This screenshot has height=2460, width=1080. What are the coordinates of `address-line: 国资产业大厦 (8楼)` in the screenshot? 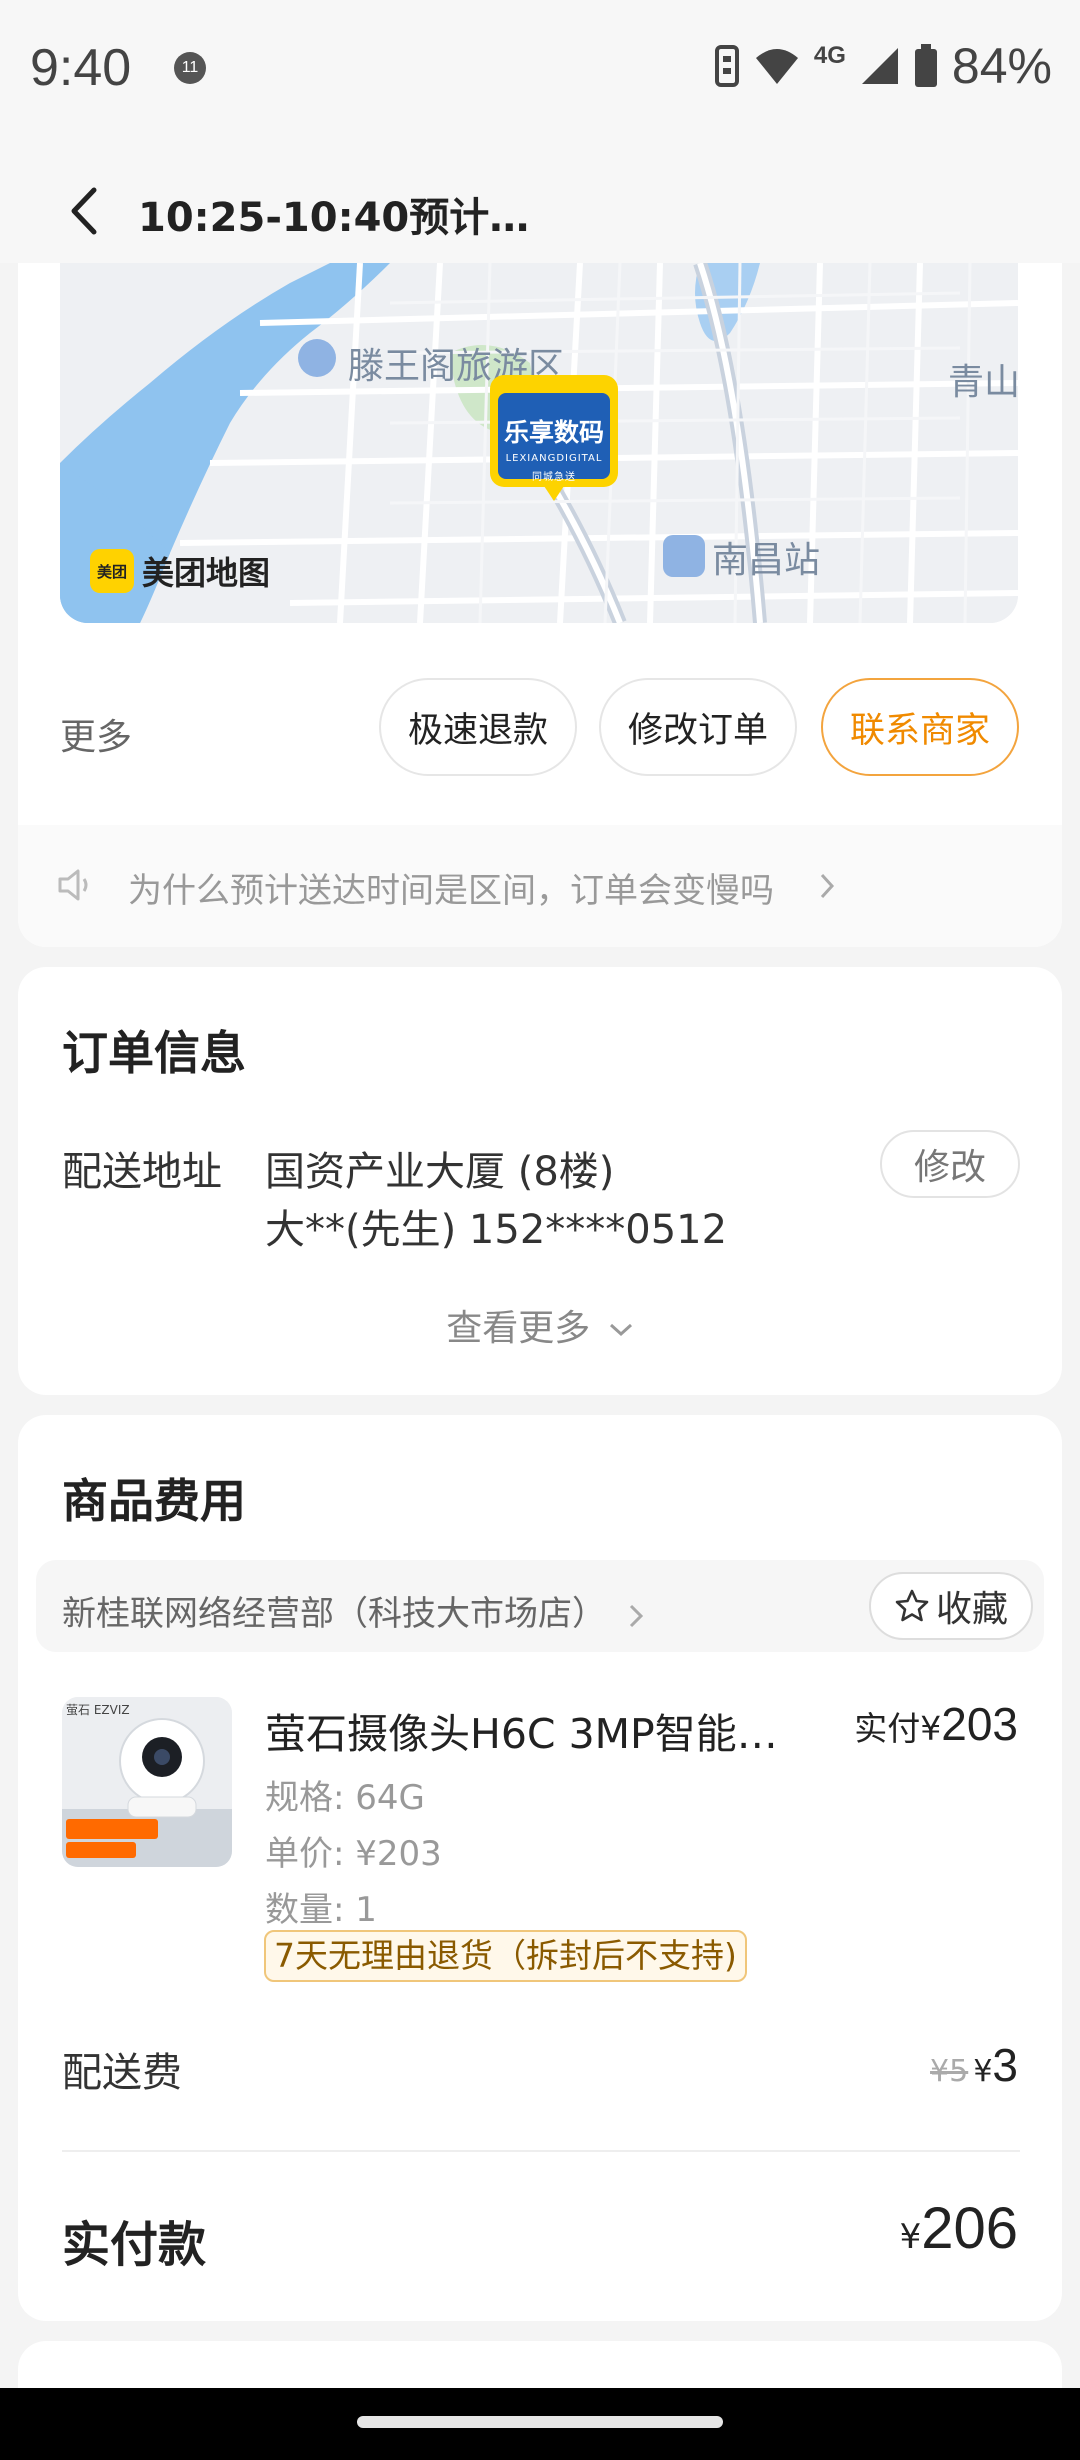 It's located at (440, 1172).